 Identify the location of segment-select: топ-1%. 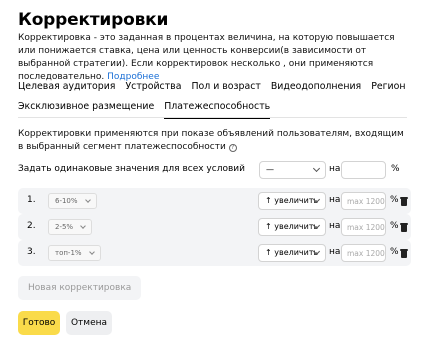
(74, 253).